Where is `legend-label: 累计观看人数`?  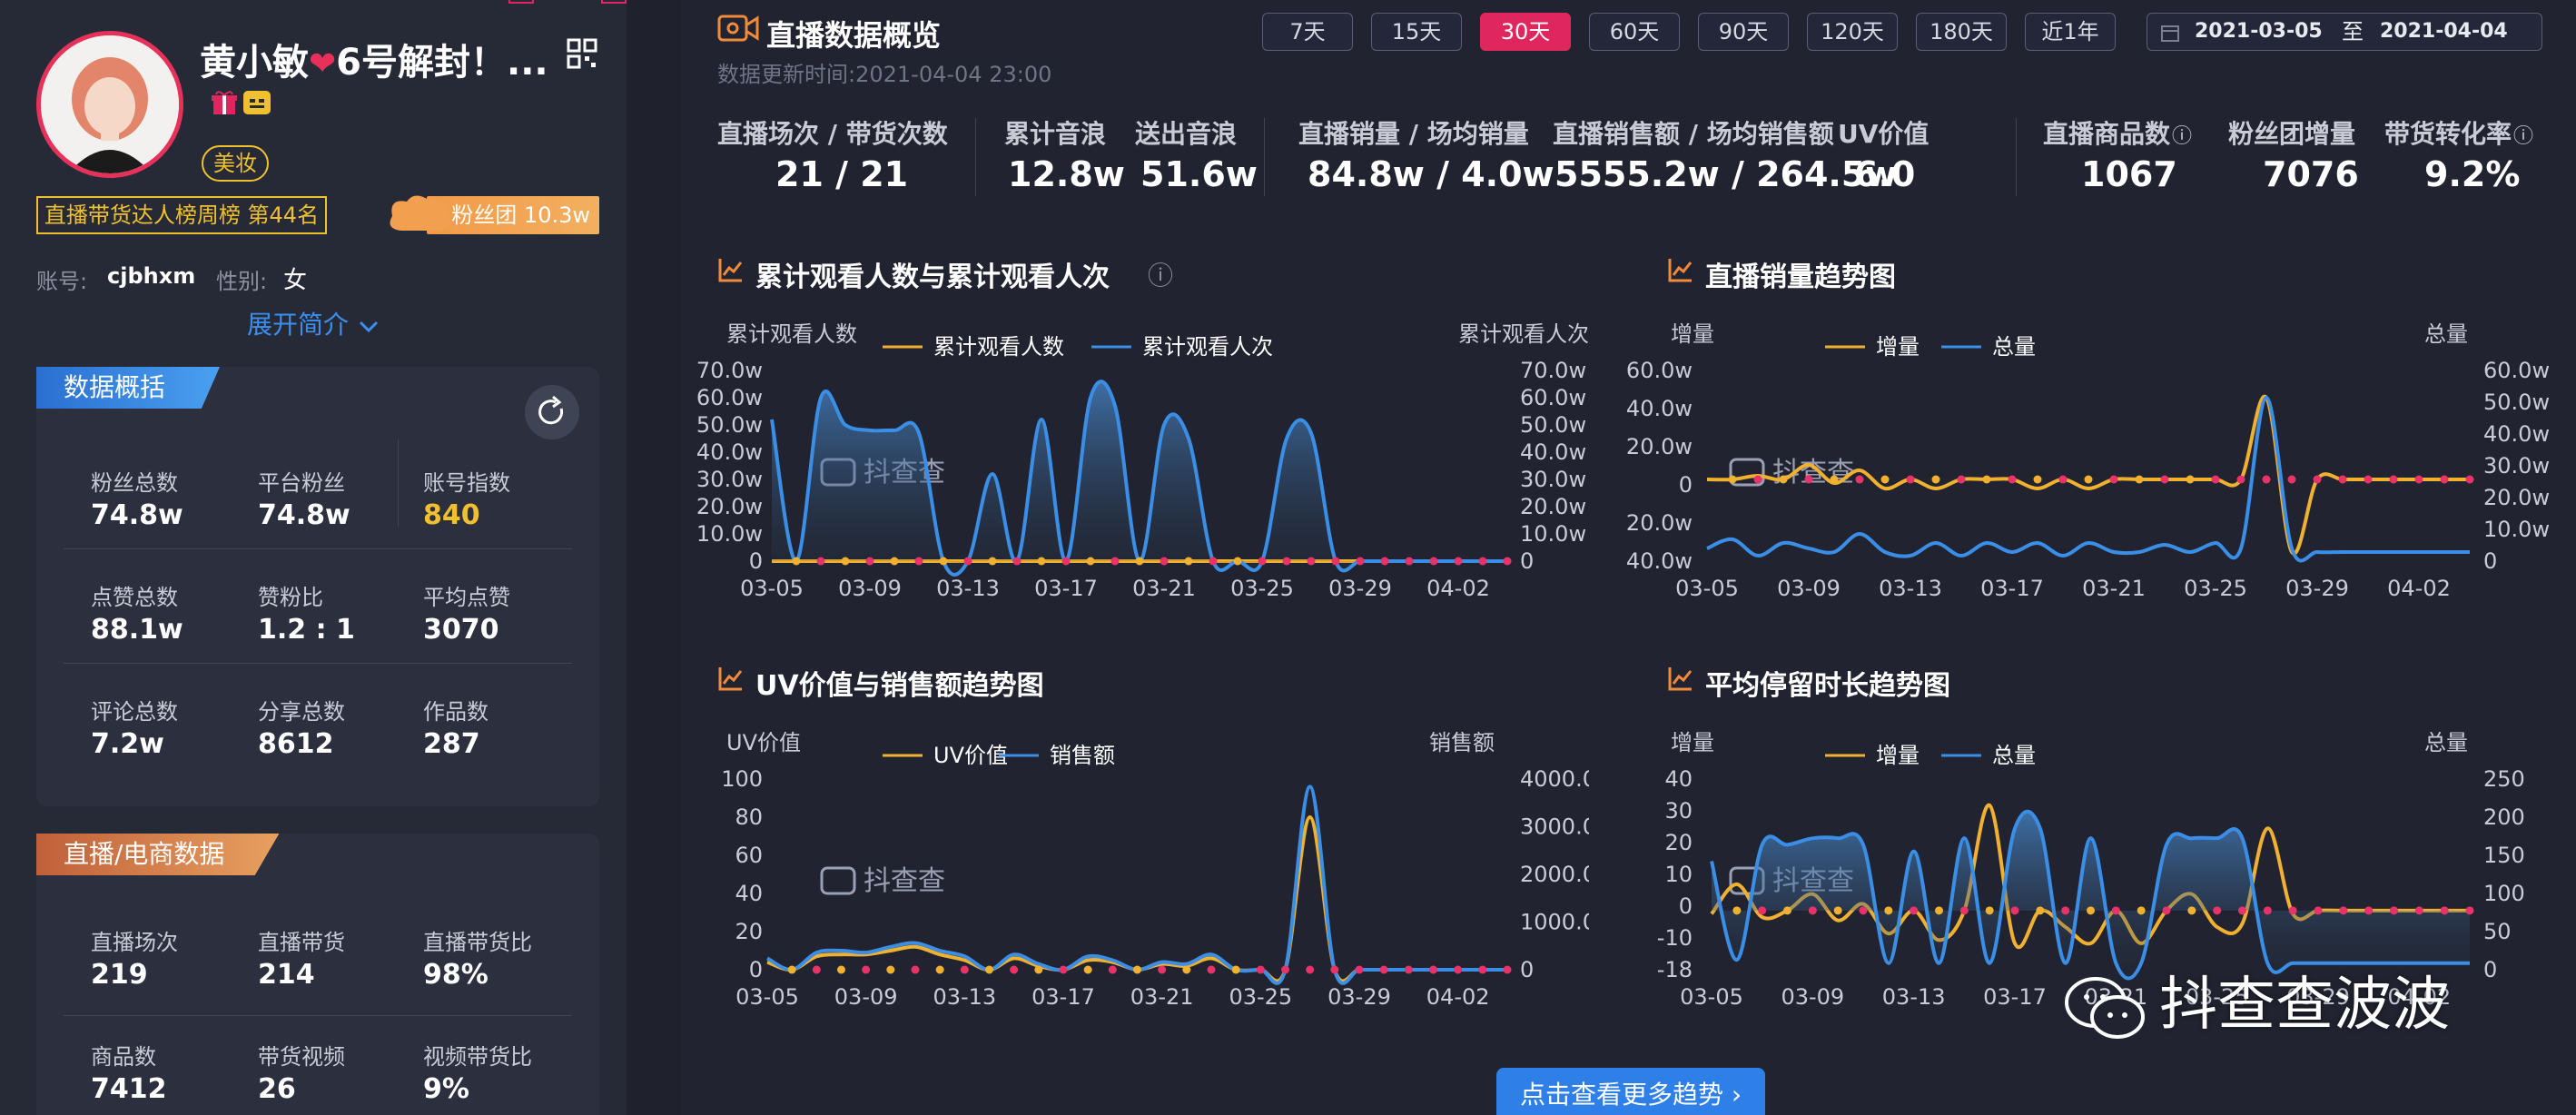
legend-label: 累计观看人数 is located at coordinates (998, 347).